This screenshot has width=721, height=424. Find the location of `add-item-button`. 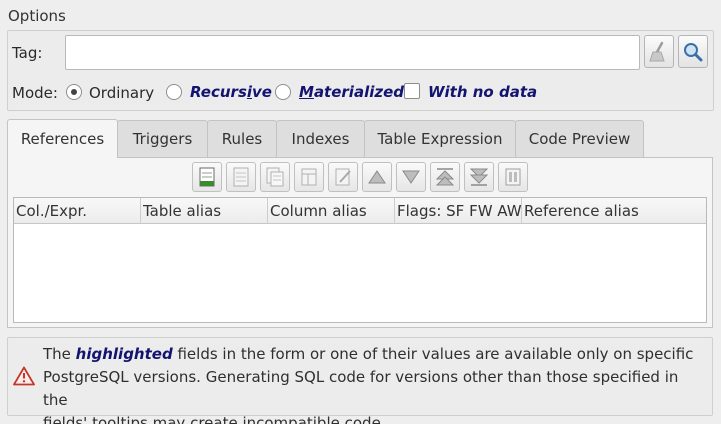

add-item-button is located at coordinates (207, 177).